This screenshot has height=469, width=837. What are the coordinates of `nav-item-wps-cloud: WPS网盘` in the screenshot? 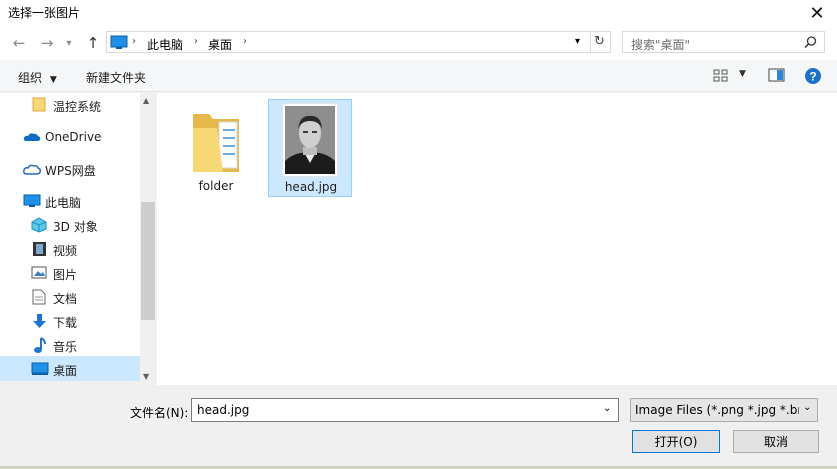 It's located at (70, 169).